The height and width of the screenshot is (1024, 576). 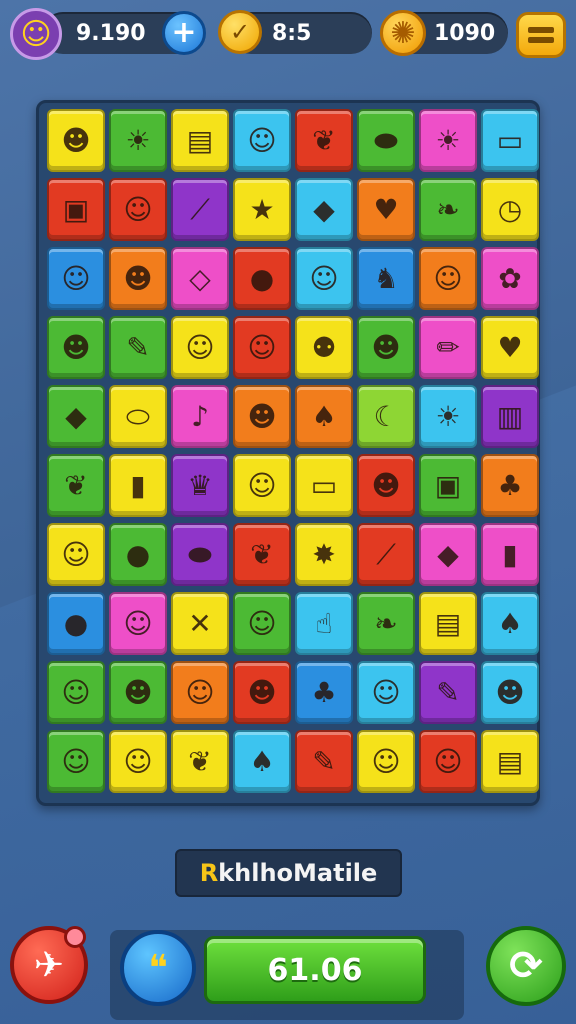 I want to click on crown-icon: ♛, so click(x=200, y=485).